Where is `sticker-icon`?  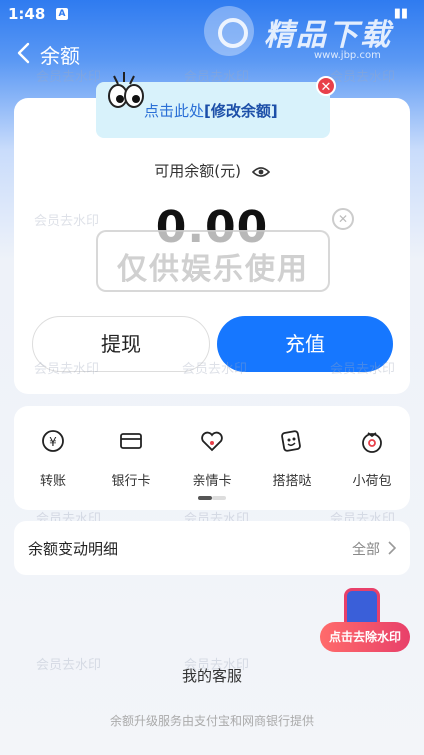
sticker-icon is located at coordinates (291, 441).